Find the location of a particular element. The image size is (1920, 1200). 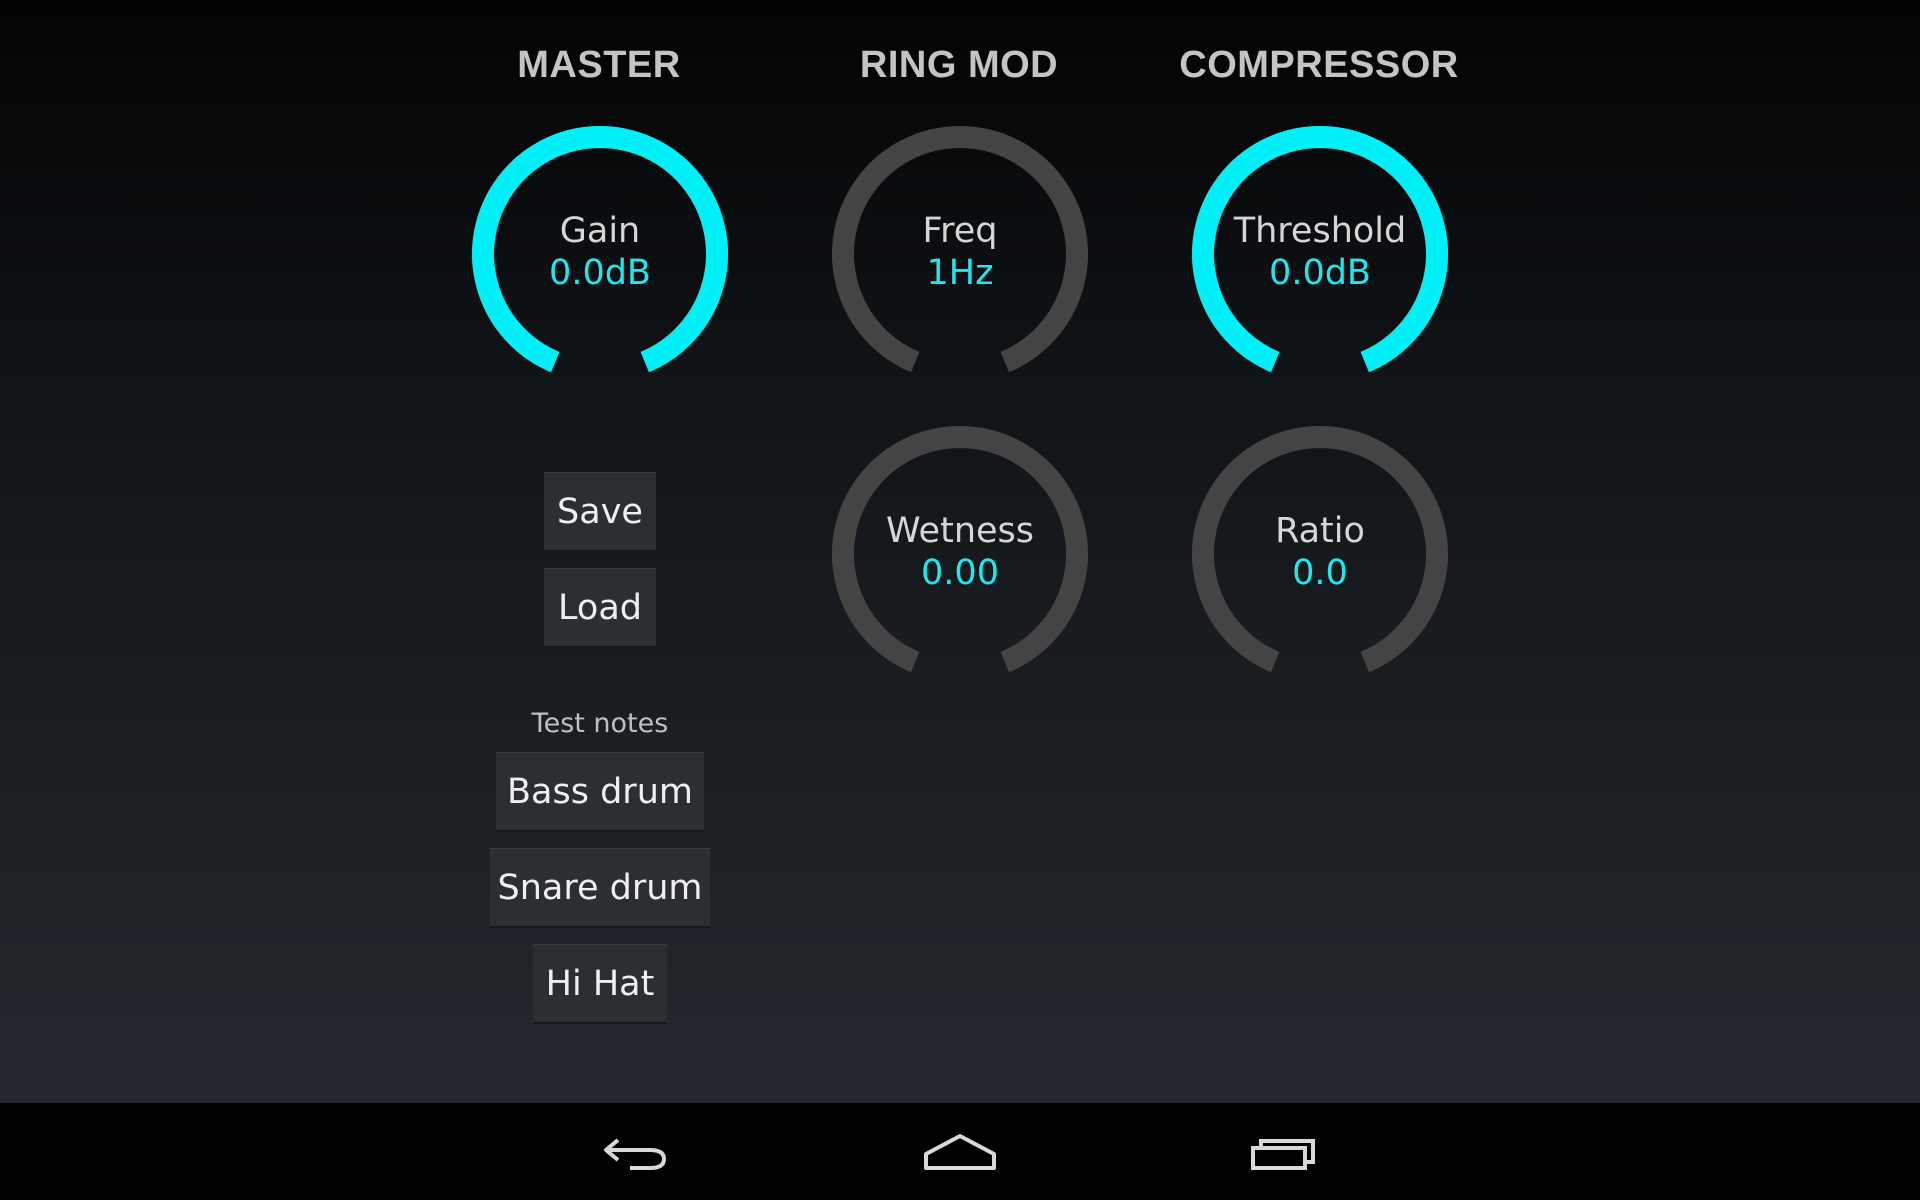

master-title: MASTER is located at coordinates (599, 65).